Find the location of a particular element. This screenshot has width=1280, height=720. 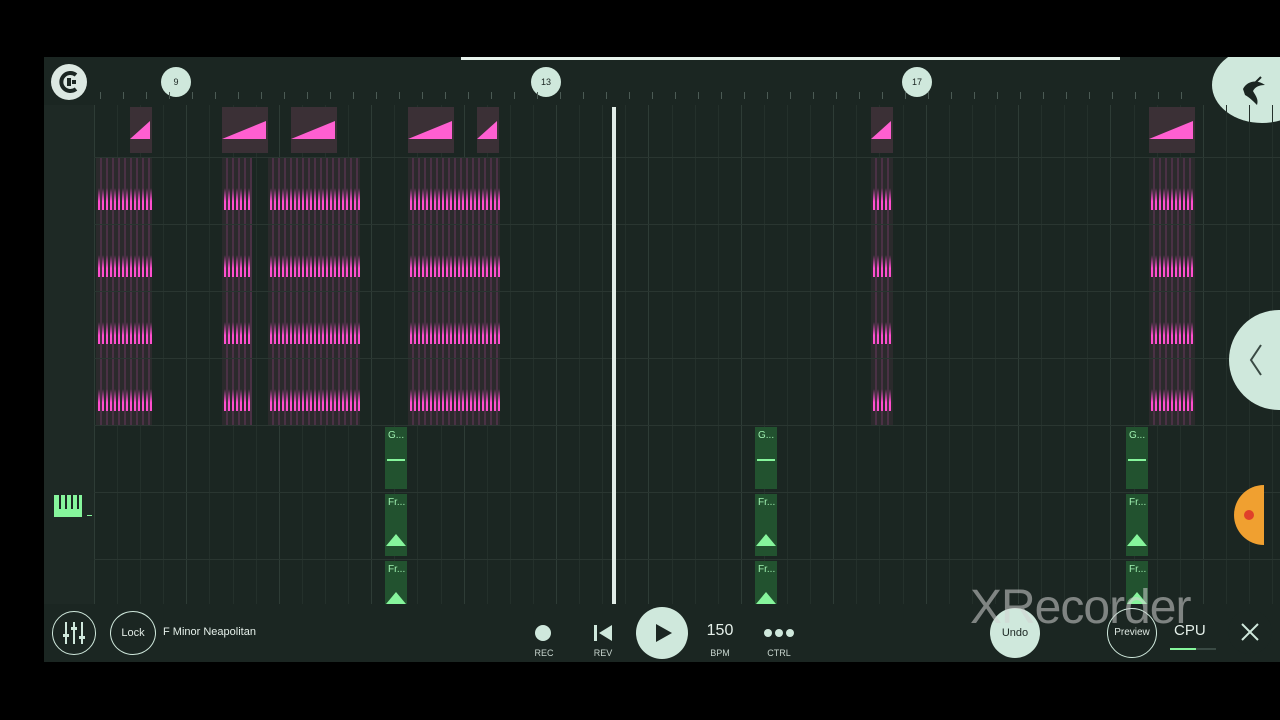

play-button is located at coordinates (662, 633).